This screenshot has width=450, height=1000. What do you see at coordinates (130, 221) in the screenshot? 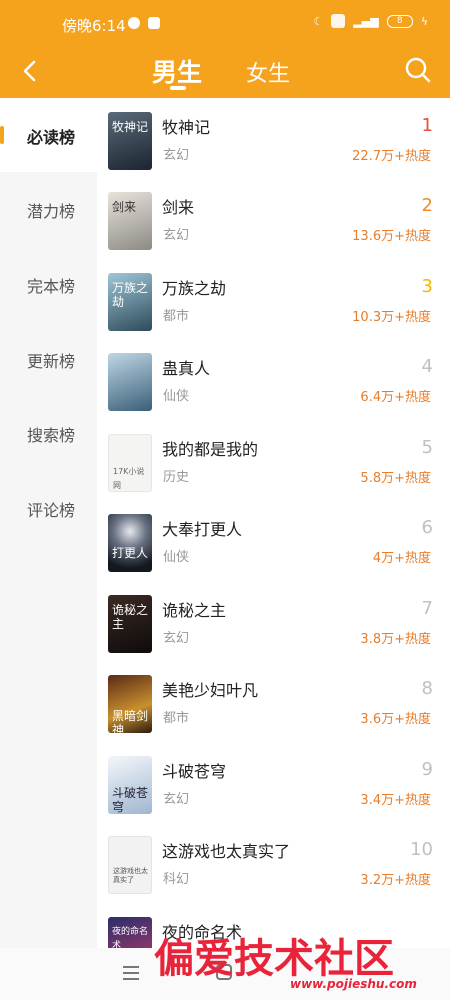
I see `book-cover: 剑来` at bounding box center [130, 221].